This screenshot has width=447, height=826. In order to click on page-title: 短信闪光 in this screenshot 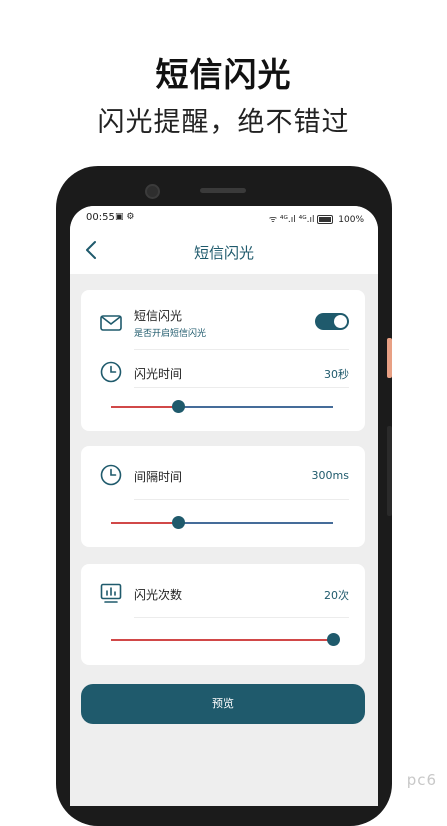, I will do `click(223, 253)`.